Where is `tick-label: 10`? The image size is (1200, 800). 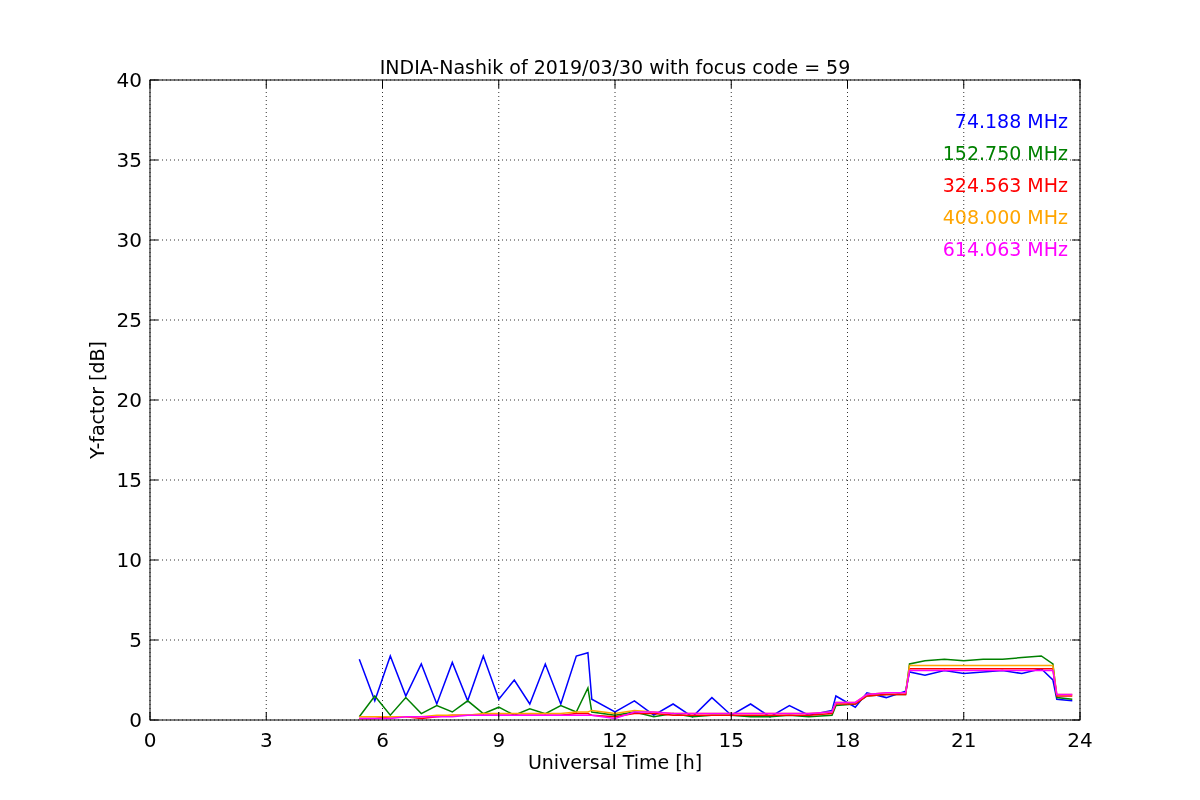
tick-label: 10 is located at coordinates (129, 560).